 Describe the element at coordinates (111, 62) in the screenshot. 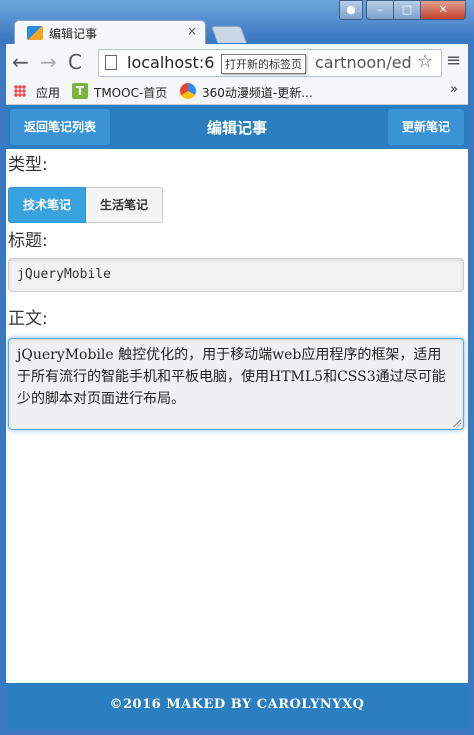

I see `page-icon` at that location.